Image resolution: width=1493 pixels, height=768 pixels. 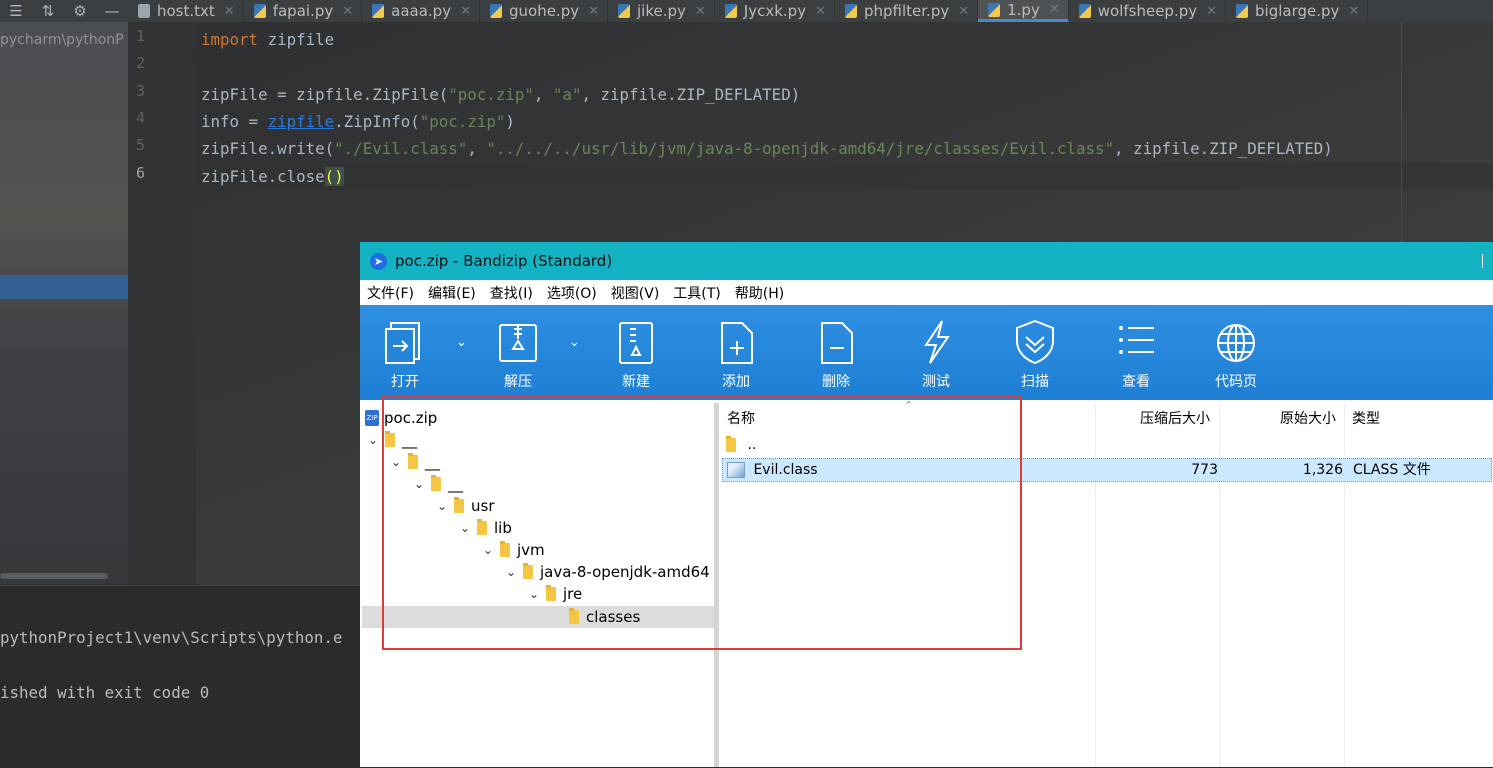 What do you see at coordinates (421, 11) in the screenshot?
I see `tab-aaaa-py: aaaa.py ✕` at bounding box center [421, 11].